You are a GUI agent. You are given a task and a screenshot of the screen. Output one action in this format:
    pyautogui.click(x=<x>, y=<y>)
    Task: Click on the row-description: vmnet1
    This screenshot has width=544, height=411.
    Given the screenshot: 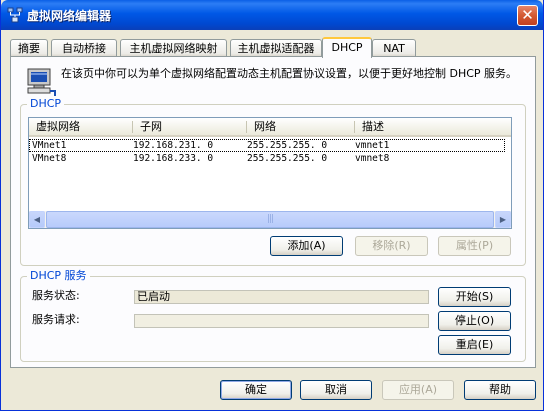 What is the action you would take?
    pyautogui.click(x=372, y=145)
    